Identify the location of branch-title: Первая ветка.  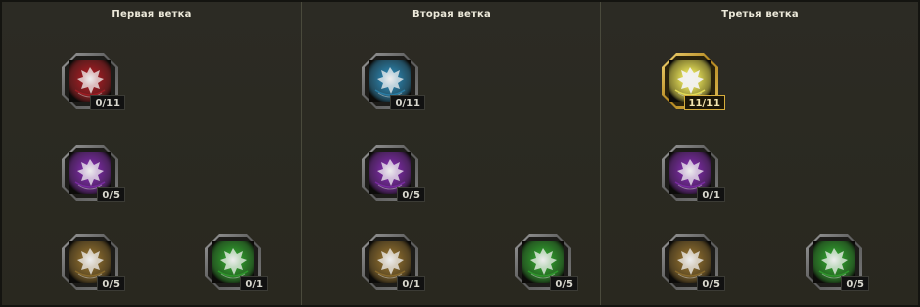
(151, 14).